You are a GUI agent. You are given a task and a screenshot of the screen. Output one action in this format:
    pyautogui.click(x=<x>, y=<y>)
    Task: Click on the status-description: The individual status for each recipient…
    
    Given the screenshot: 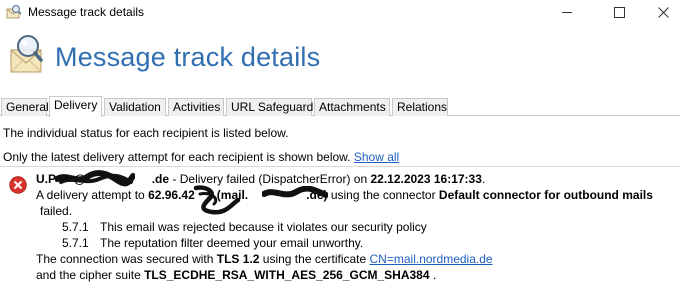 What is the action you would take?
    pyautogui.click(x=146, y=133)
    